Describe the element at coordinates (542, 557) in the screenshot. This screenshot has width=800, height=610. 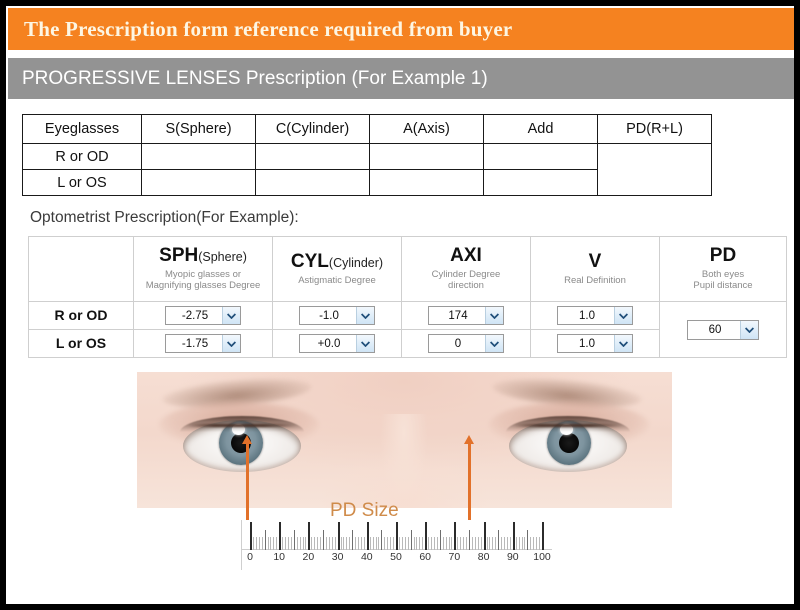
I see `ruler-tick-label: 100` at that location.